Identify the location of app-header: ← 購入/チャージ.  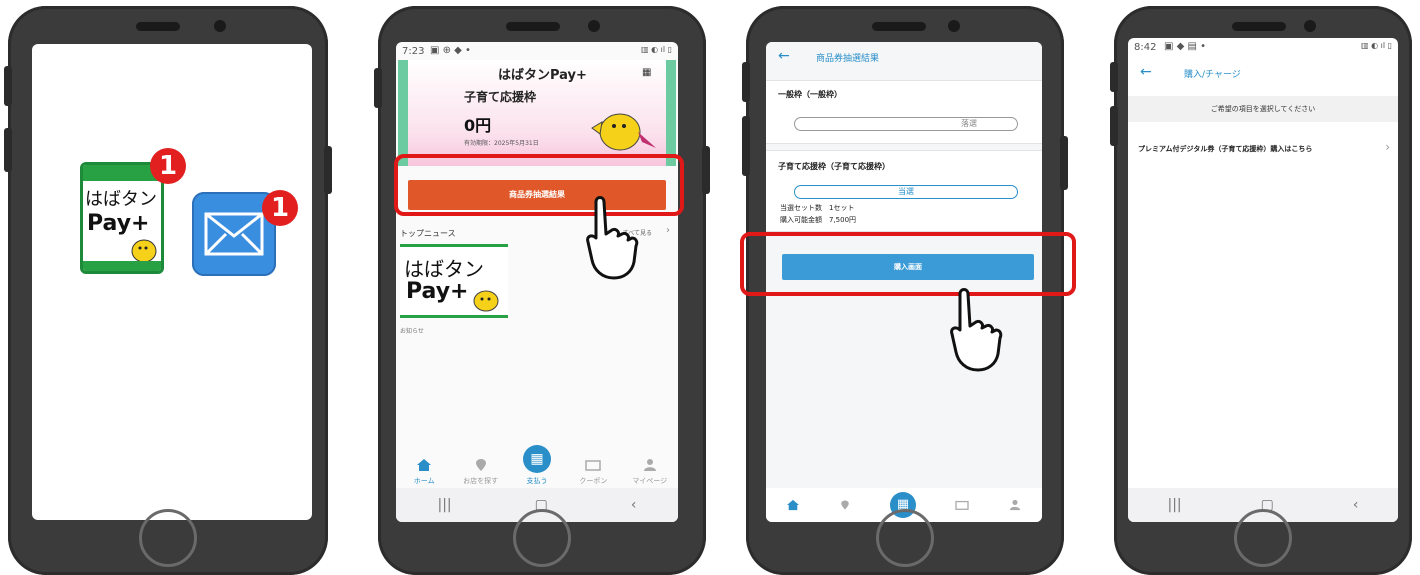
(1263, 73).